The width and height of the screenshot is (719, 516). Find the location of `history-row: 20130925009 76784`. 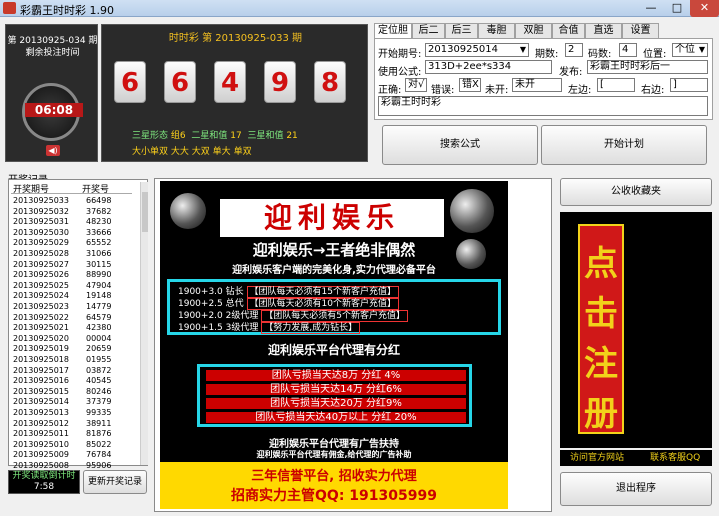

history-row: 20130925009 76784 is located at coordinates (72, 455).